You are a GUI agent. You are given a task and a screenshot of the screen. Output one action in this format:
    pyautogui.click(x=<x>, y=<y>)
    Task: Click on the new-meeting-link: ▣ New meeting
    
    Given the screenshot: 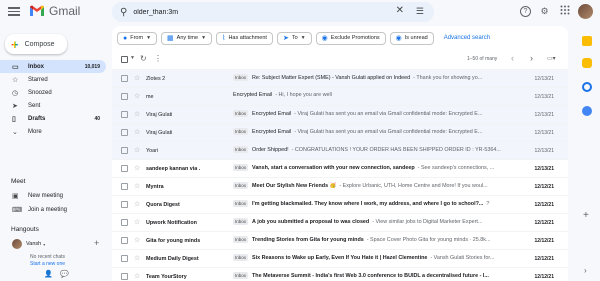 What is the action you would take?
    pyautogui.click(x=37, y=196)
    